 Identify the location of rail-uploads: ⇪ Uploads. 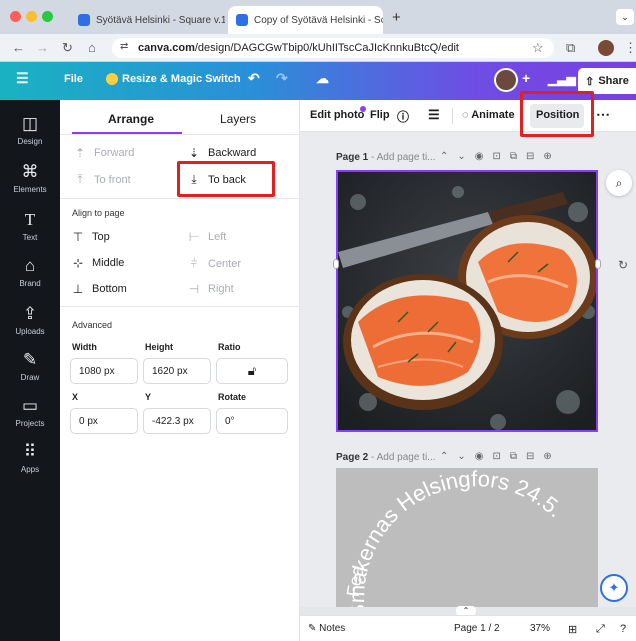
(30, 320).